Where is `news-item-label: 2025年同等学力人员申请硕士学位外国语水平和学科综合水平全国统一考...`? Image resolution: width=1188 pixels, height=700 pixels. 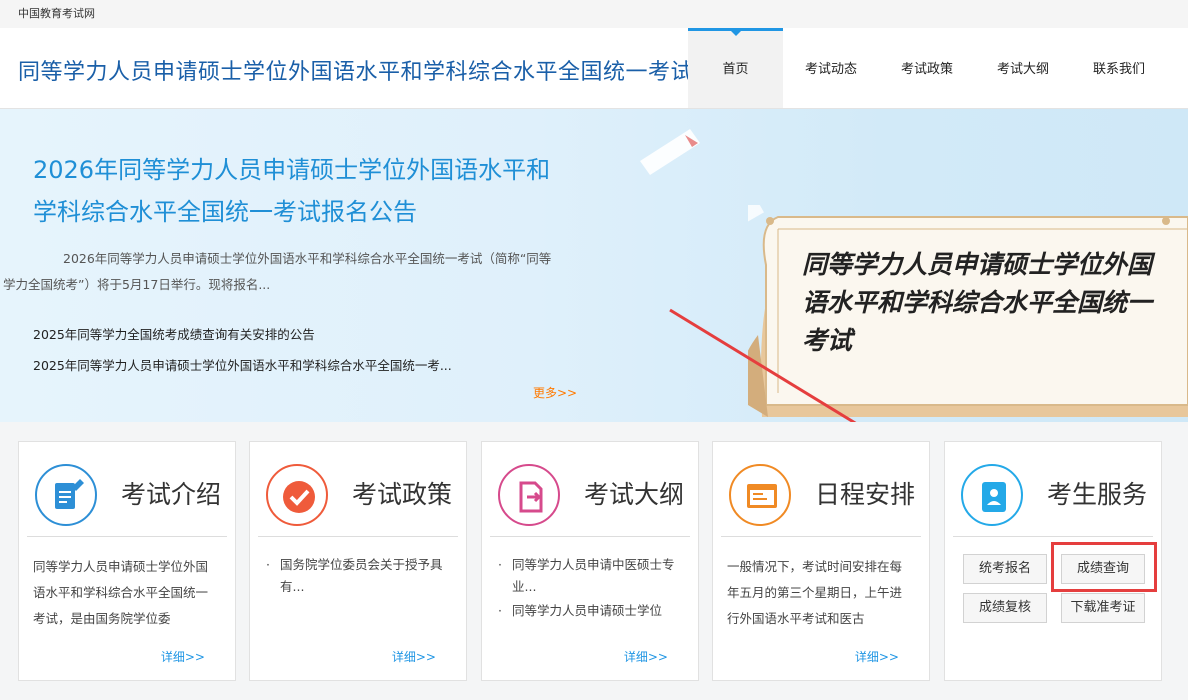 news-item-label: 2025年同等学力人员申请硕士学位外国语水平和学科综合水平全国统一考... is located at coordinates (242, 365).